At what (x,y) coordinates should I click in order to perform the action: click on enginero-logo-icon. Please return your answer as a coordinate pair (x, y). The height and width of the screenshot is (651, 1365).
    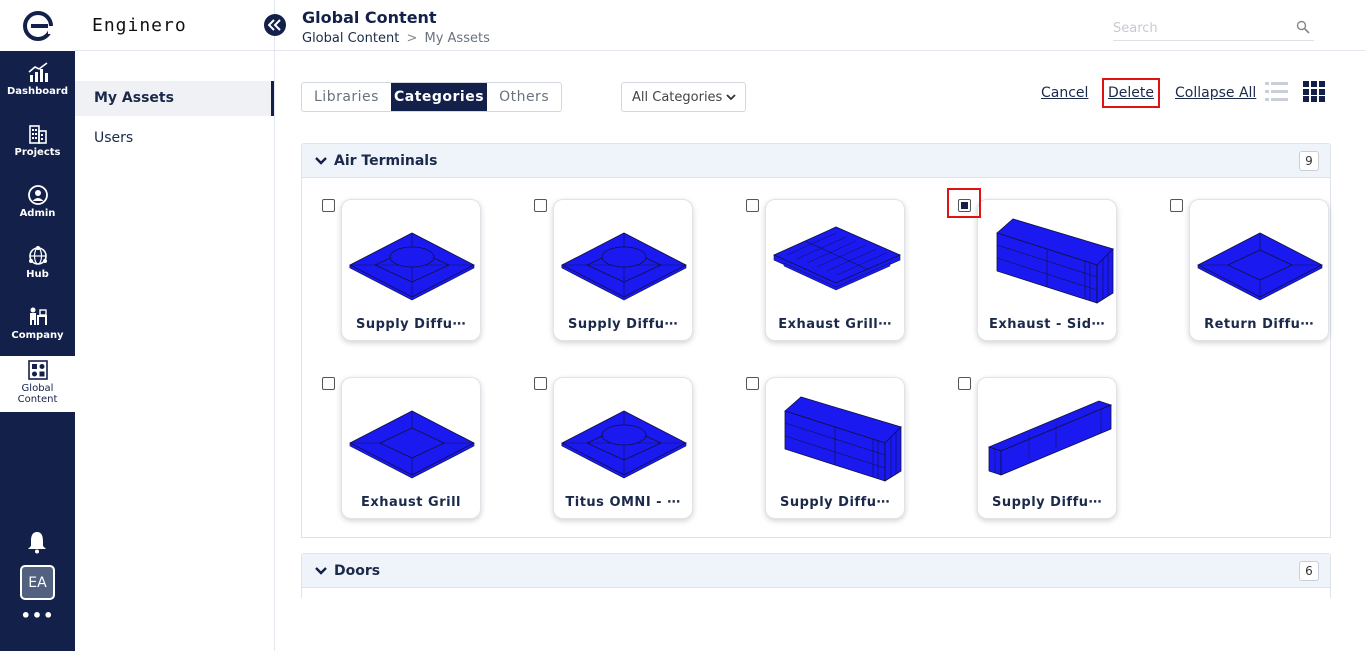
    Looking at the image, I should click on (38, 25).